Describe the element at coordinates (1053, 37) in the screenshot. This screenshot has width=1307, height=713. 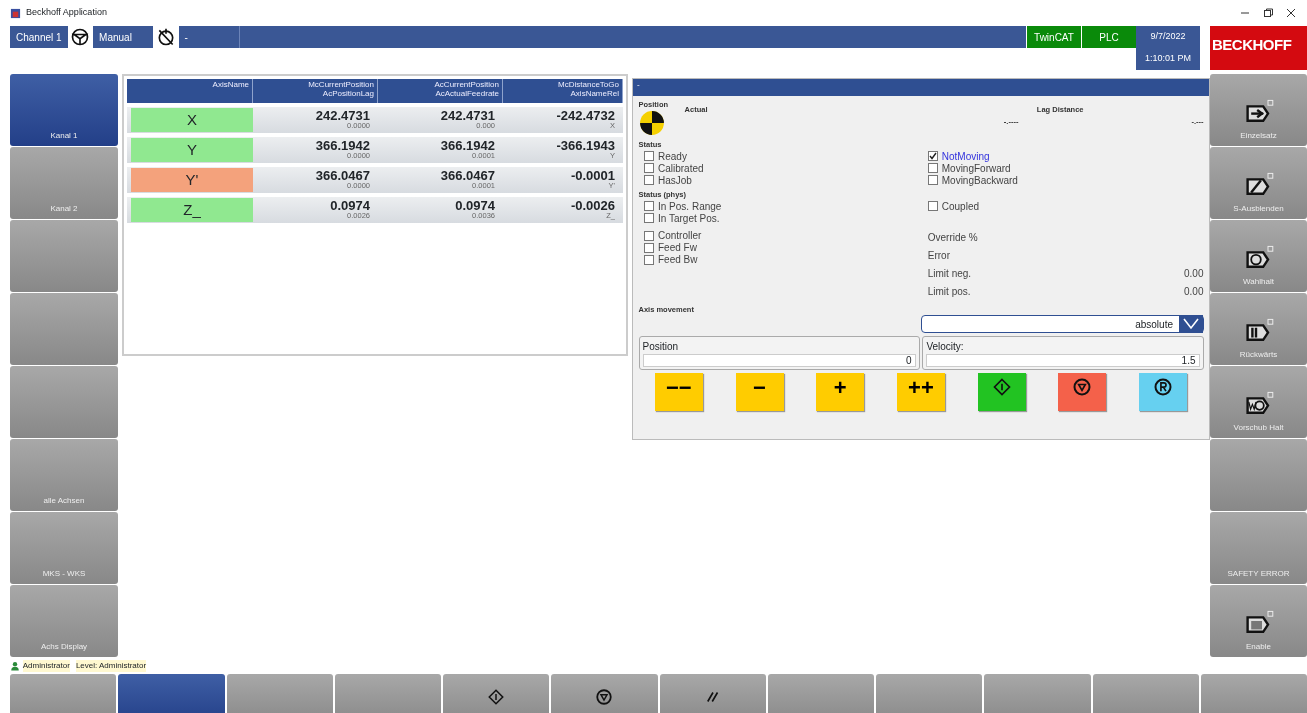
I see `status-indicator: TwinCAT` at that location.